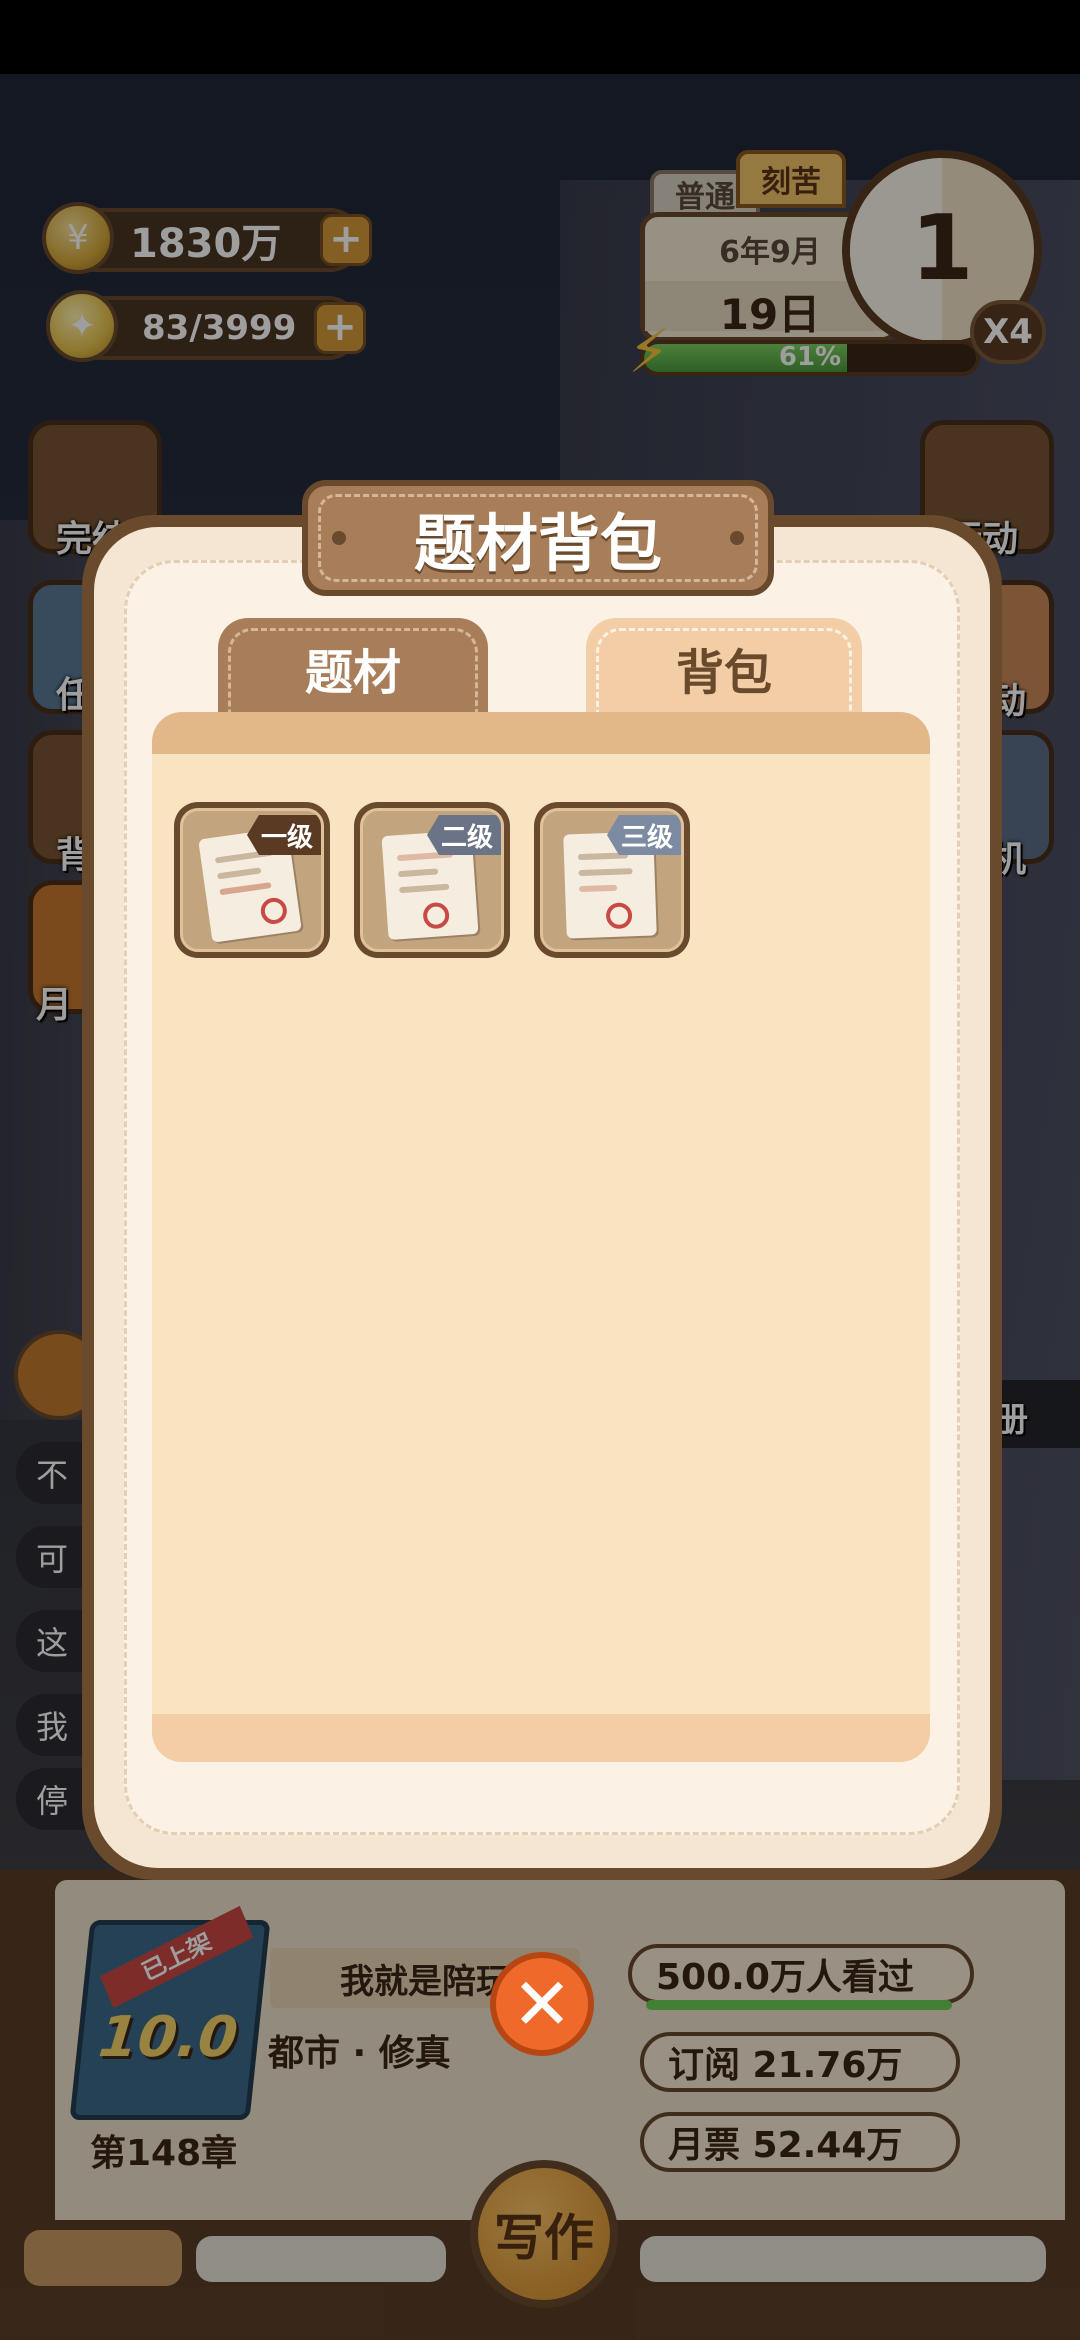 This screenshot has width=1080, height=2340. What do you see at coordinates (252, 880) in the screenshot?
I see `item-card-level-1: 一级` at bounding box center [252, 880].